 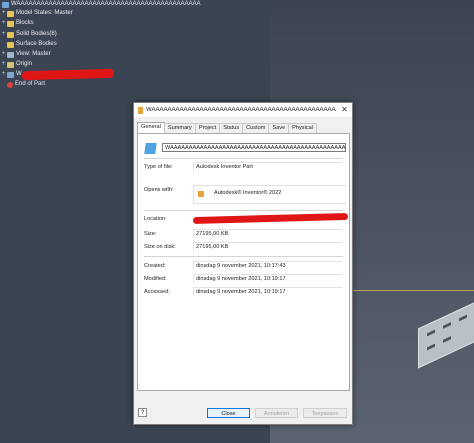 What do you see at coordinates (268, 292) in the screenshot?
I see `accessed-value: dinsdag 9 november 2021, 10:19:17` at bounding box center [268, 292].